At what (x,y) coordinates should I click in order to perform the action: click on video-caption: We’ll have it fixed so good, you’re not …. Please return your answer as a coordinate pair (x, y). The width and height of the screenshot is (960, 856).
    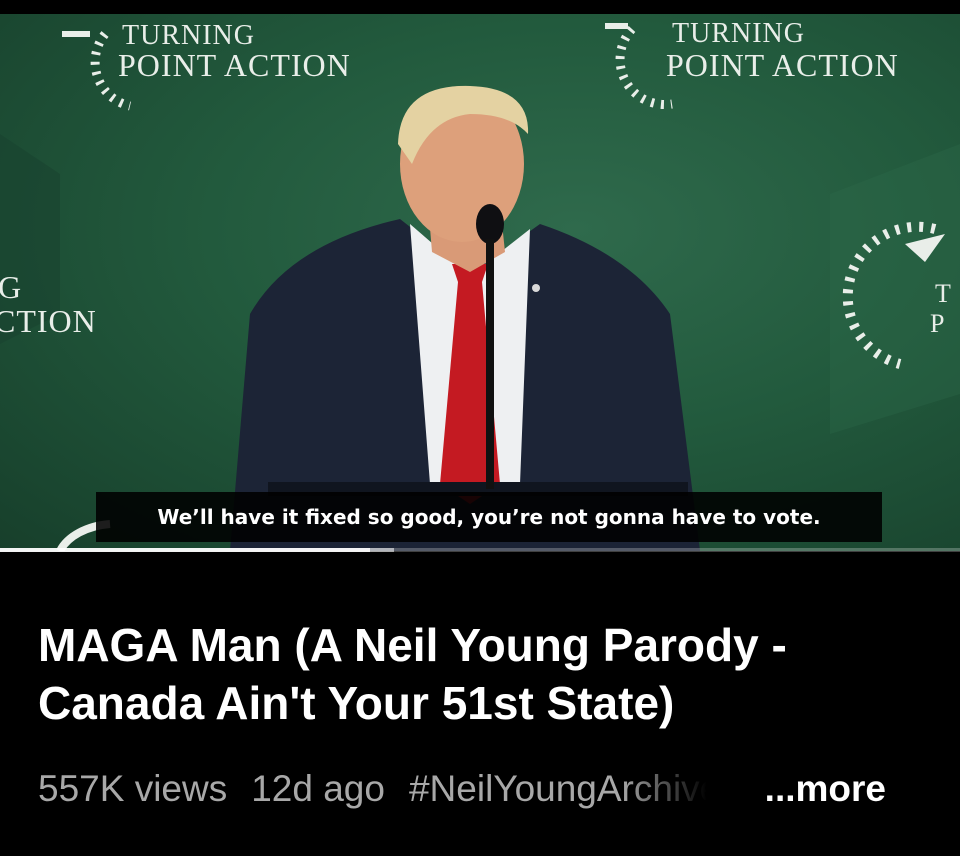
    Looking at the image, I should click on (489, 517).